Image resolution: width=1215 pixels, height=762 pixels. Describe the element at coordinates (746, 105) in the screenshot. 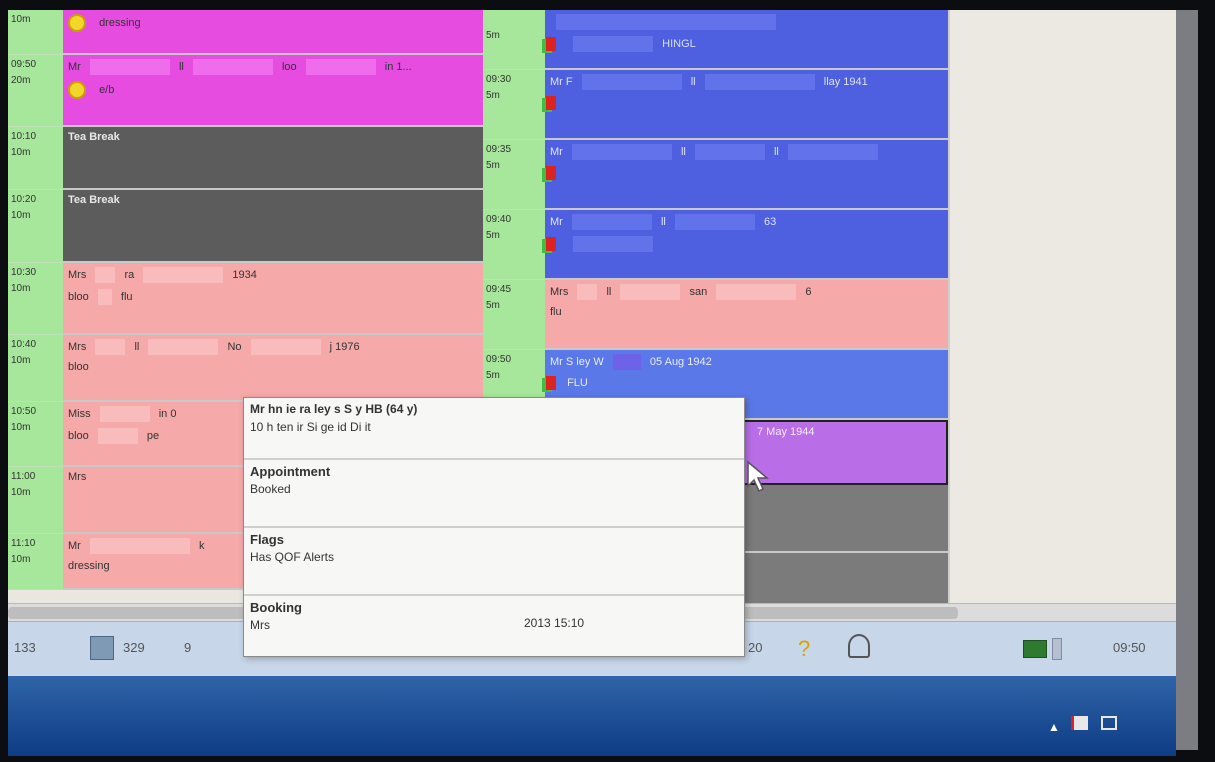

I see `appointment-slot: Mr F ll llay 1941` at that location.